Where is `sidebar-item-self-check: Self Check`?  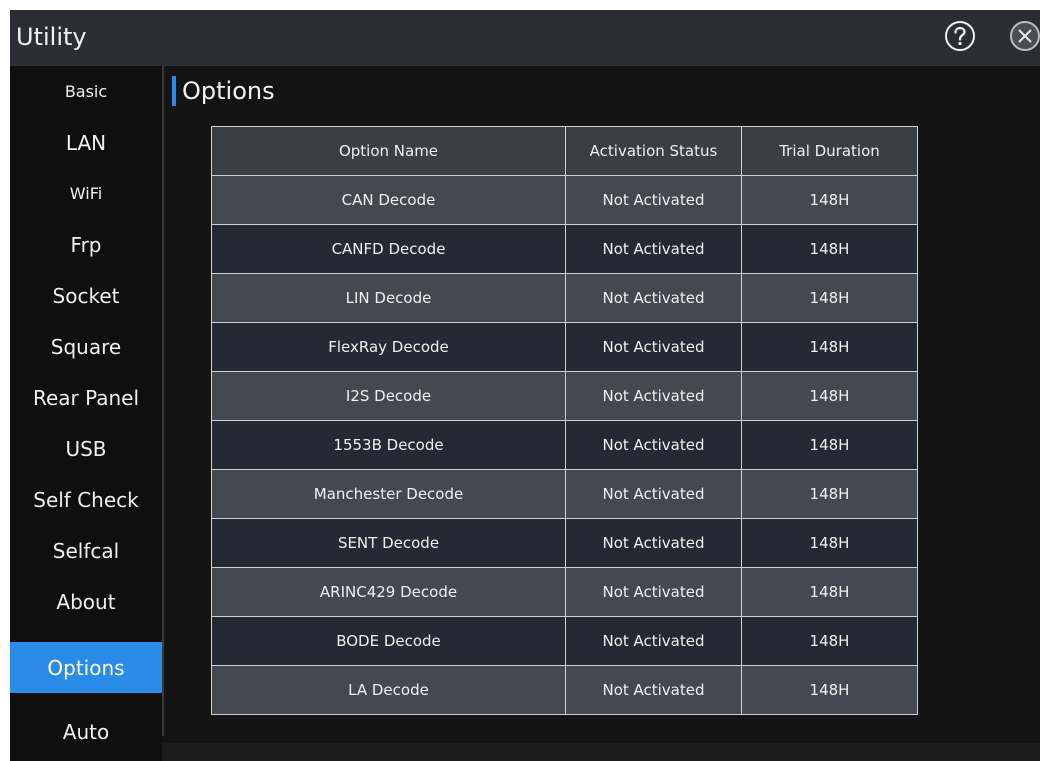 sidebar-item-self-check: Self Check is located at coordinates (86, 499).